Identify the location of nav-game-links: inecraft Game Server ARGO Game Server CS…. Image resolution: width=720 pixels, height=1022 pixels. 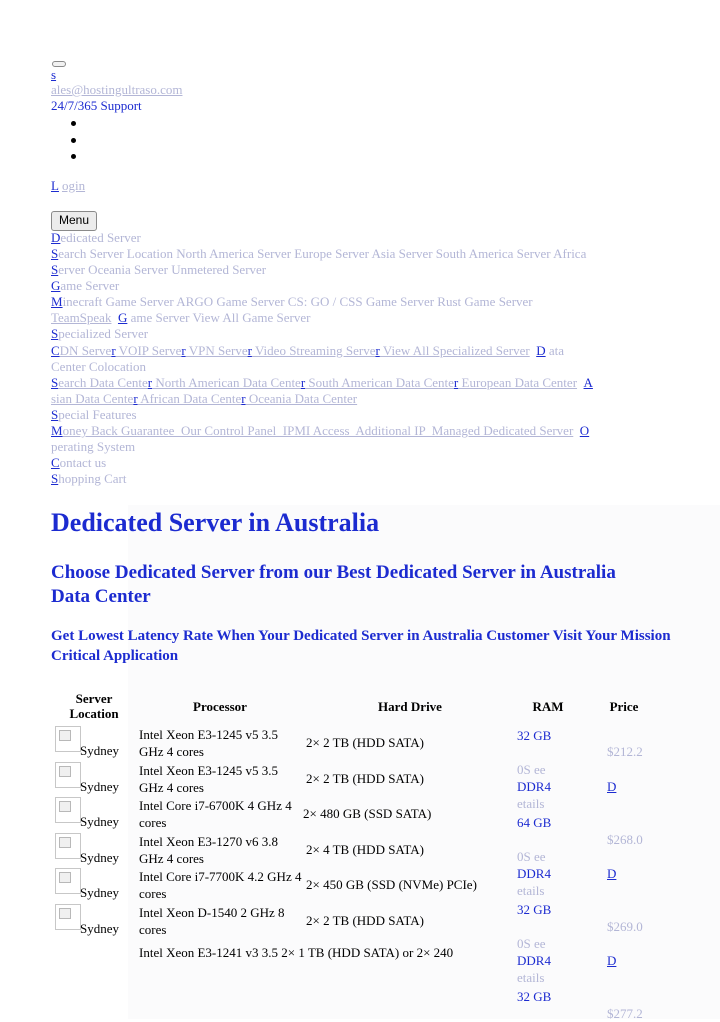
(298, 301).